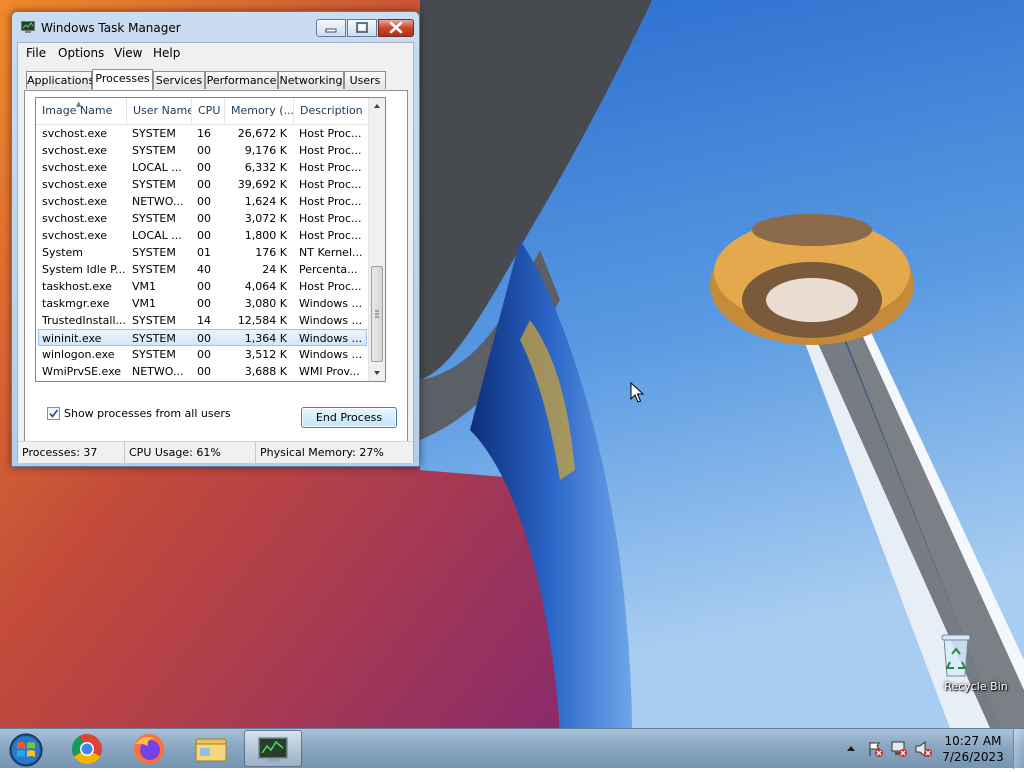 This screenshot has height=772, width=1024. What do you see at coordinates (273, 748) in the screenshot?
I see `taskbar-task-manager` at bounding box center [273, 748].